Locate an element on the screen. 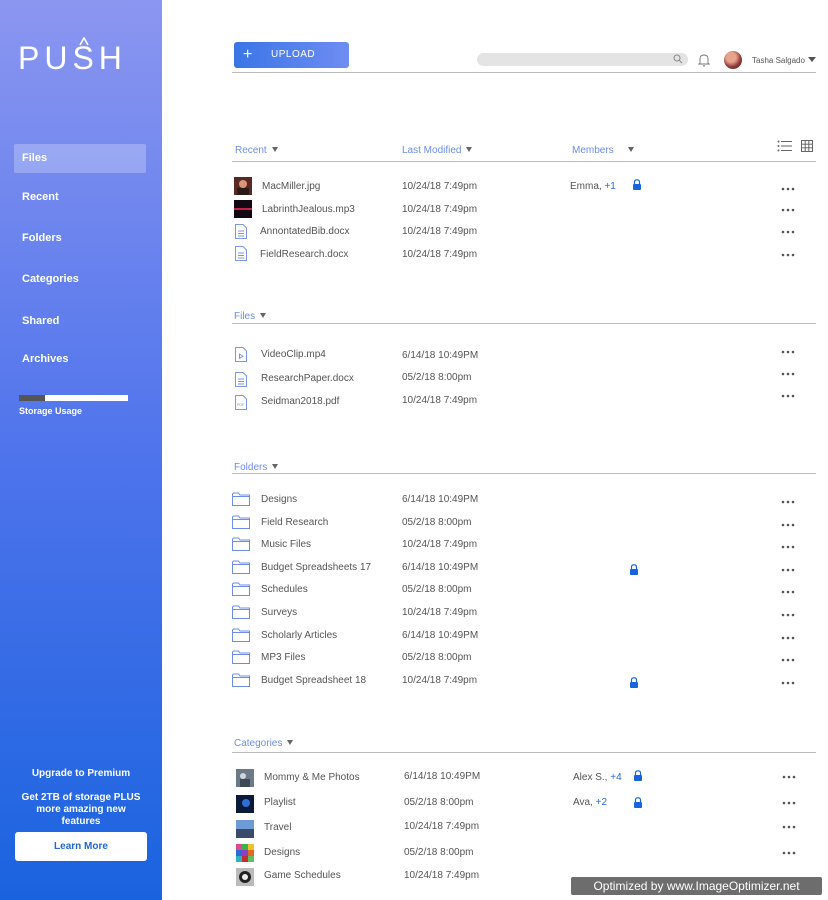  row-name: MP3 Files is located at coordinates (283, 657).